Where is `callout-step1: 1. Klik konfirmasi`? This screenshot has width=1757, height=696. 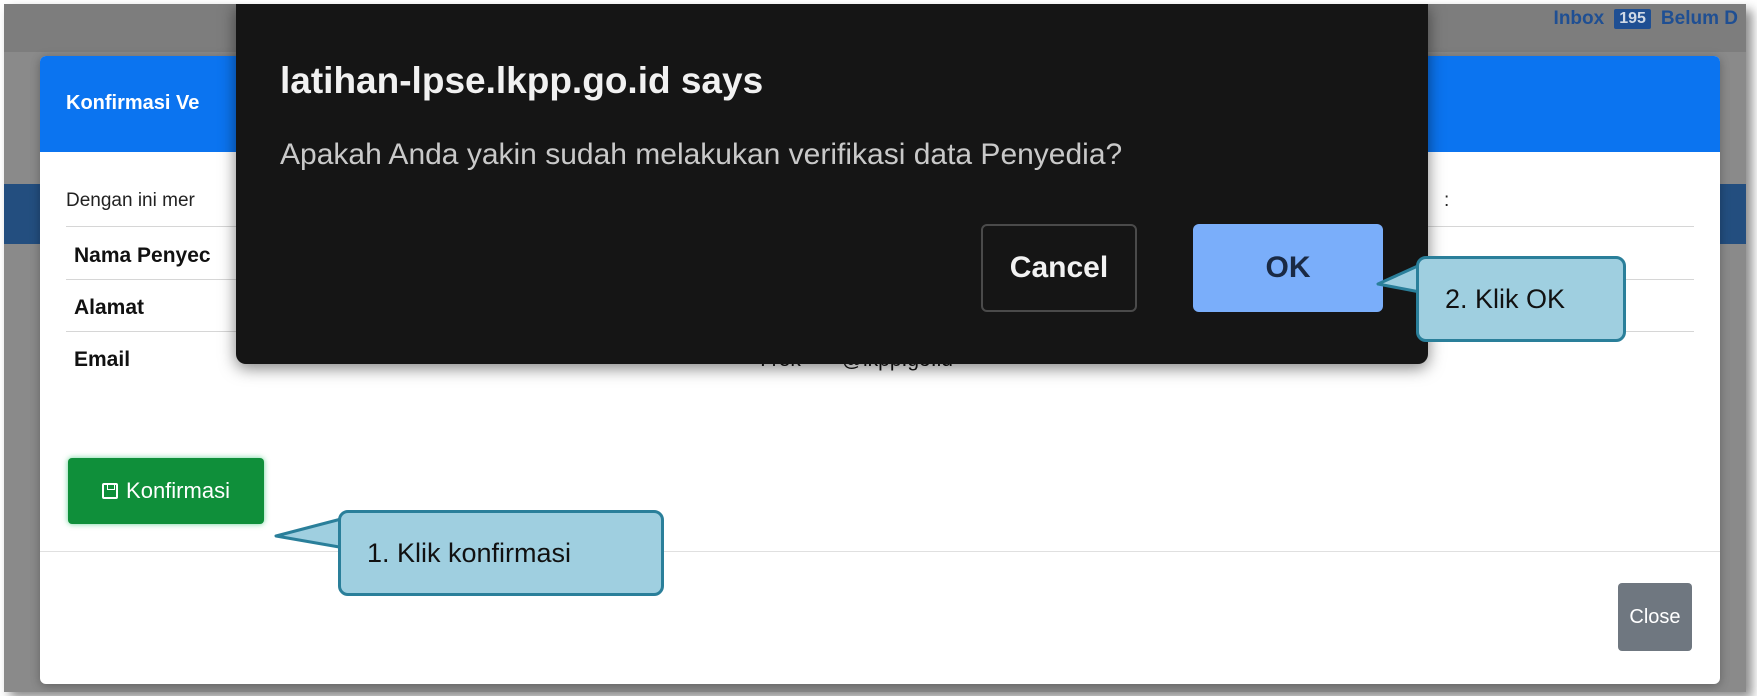
callout-step1: 1. Klik konfirmasi is located at coordinates (501, 553).